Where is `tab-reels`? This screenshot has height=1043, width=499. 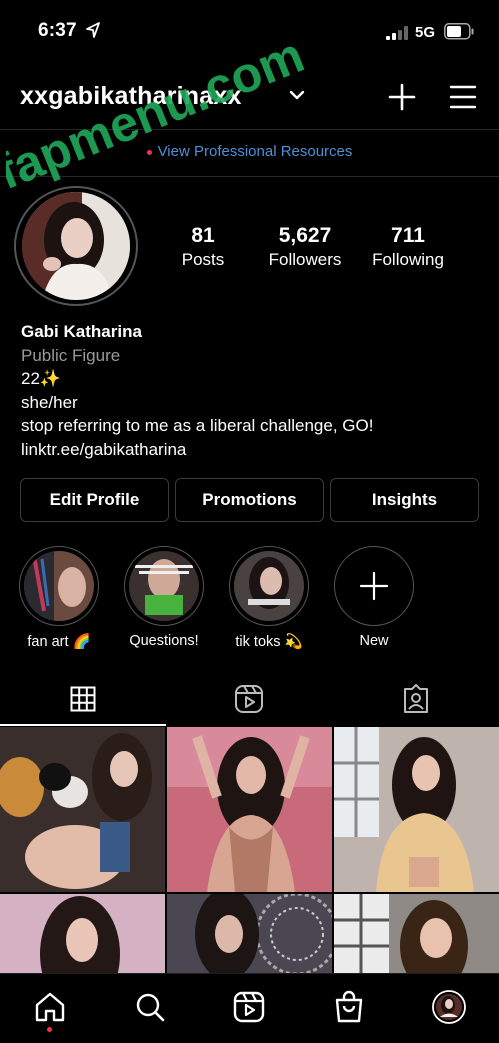
tab-reels is located at coordinates (249, 699).